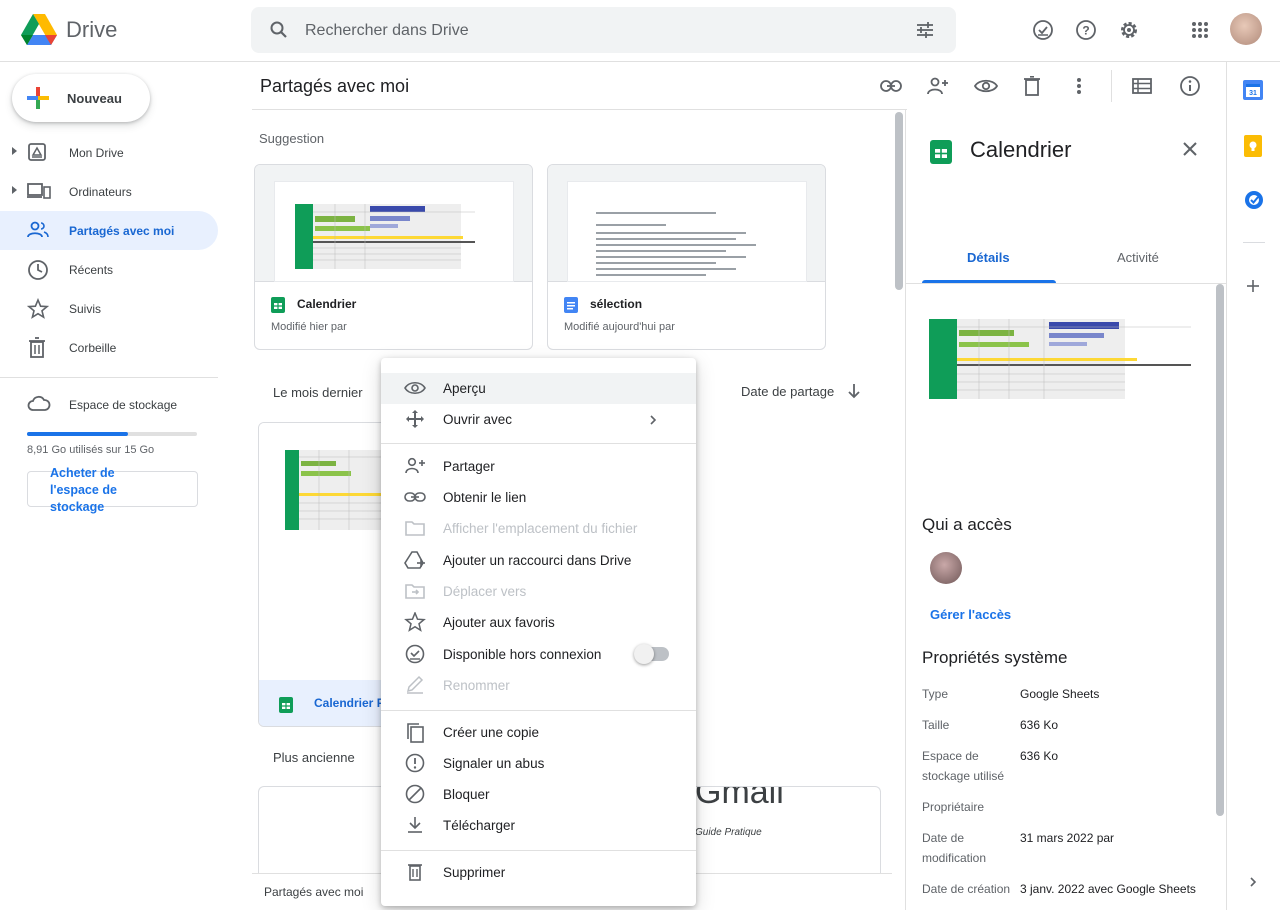  What do you see at coordinates (538, 497) in the screenshot?
I see `menu-item-get-link: Obtenir le lien` at bounding box center [538, 497].